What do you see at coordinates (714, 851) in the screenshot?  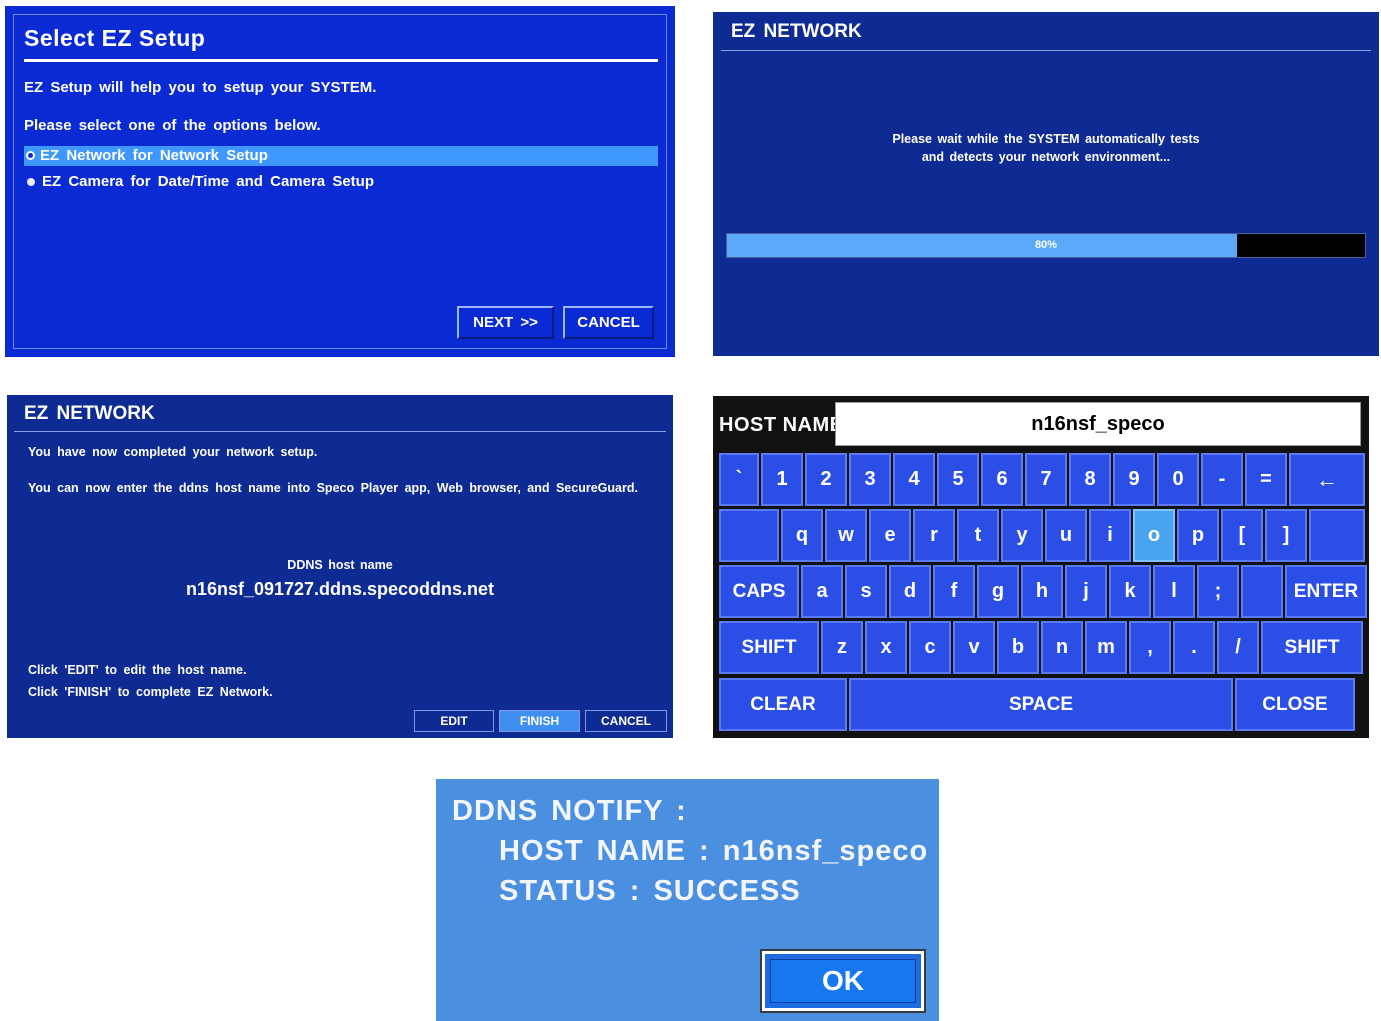 I see `notify-host-name: HOST NAME : n16nsf_speco` at bounding box center [714, 851].